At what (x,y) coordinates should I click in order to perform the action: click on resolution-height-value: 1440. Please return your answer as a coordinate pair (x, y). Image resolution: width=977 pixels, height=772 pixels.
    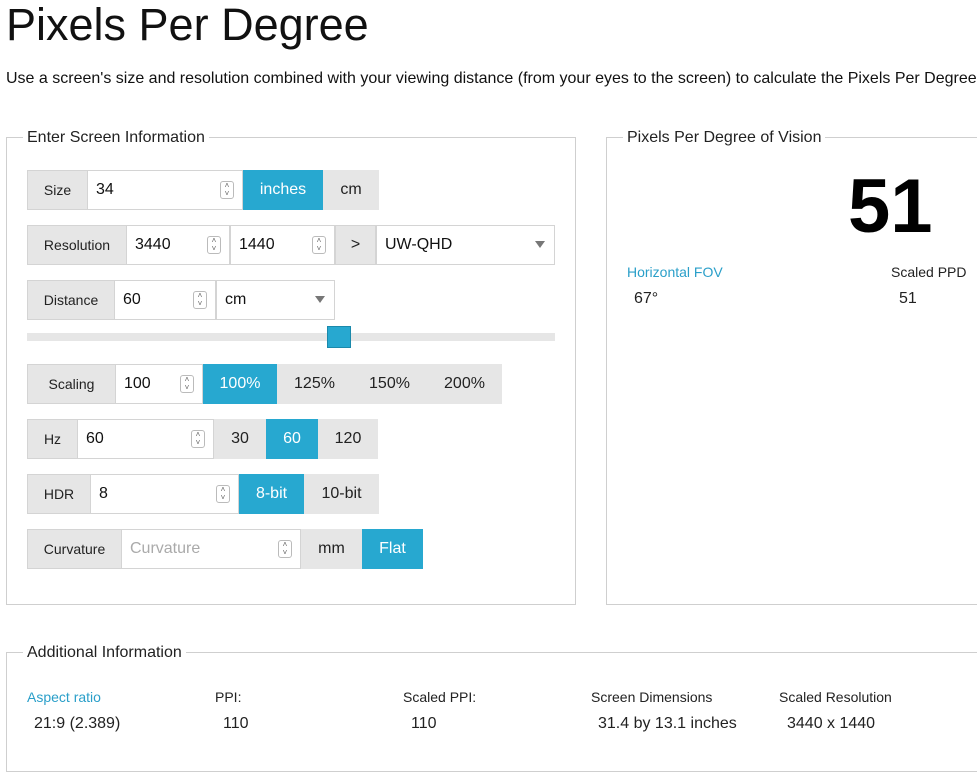
    Looking at the image, I should click on (257, 244).